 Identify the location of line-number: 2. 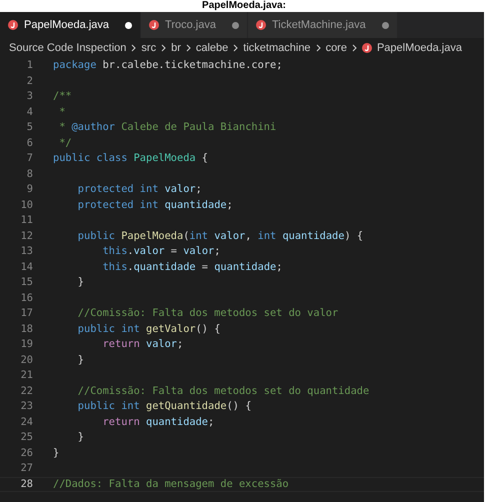
(29, 81).